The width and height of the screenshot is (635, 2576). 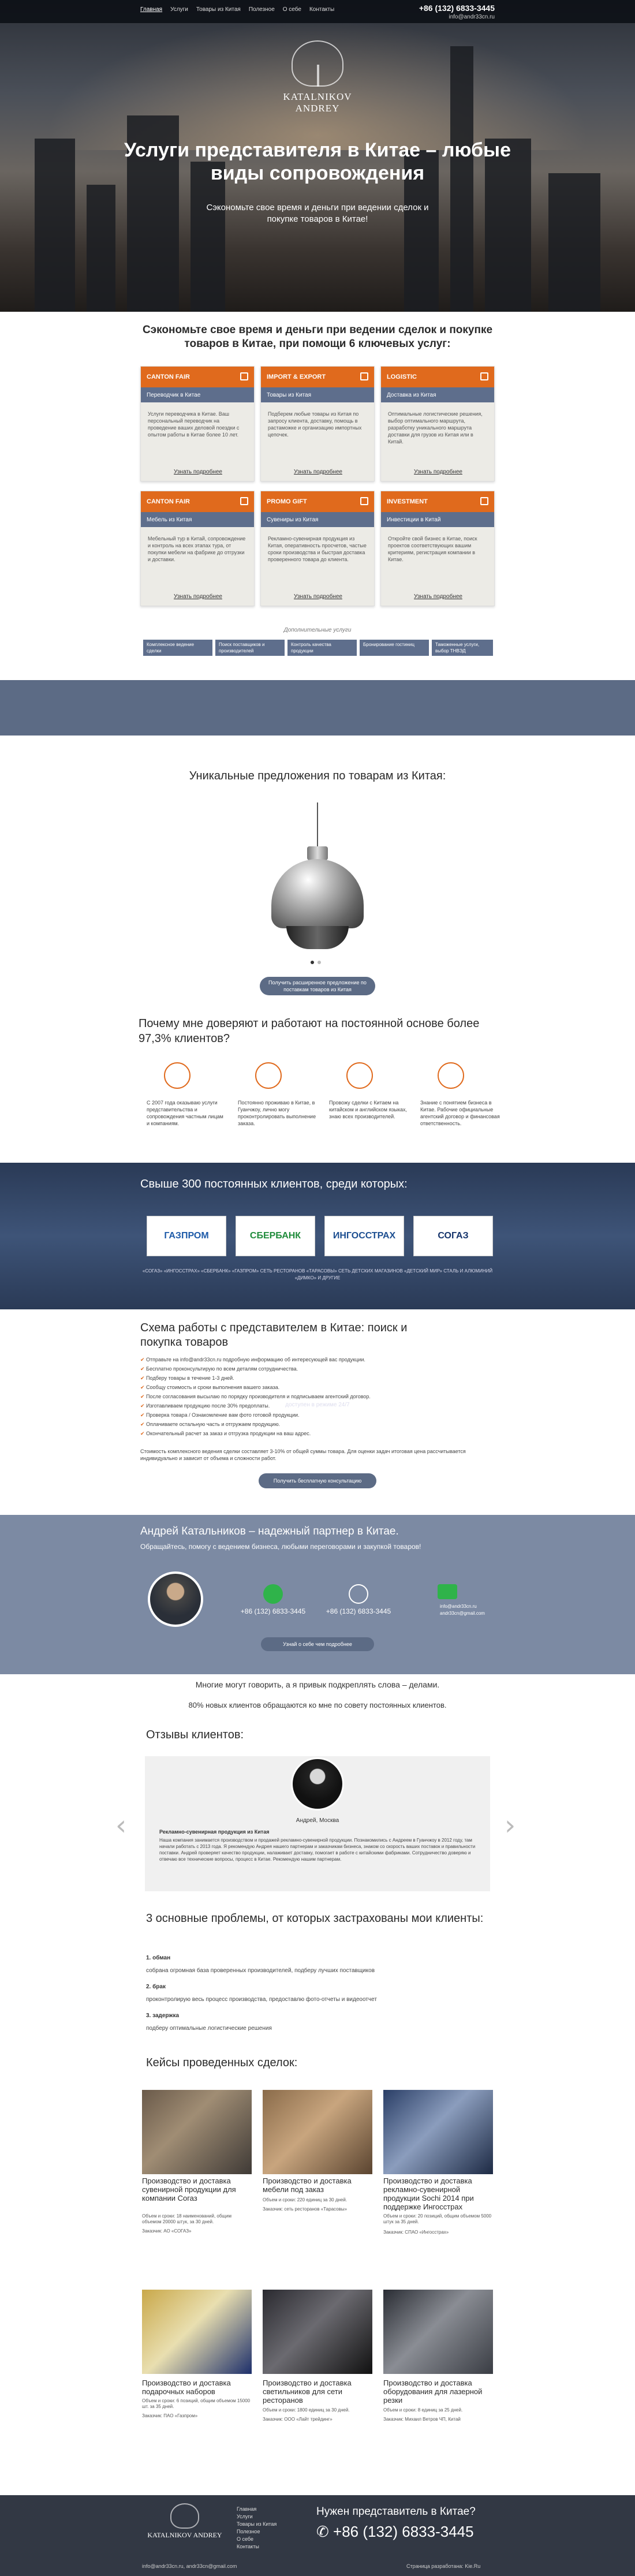 I want to click on footer-nav-item: Главная, so click(x=257, y=2509).